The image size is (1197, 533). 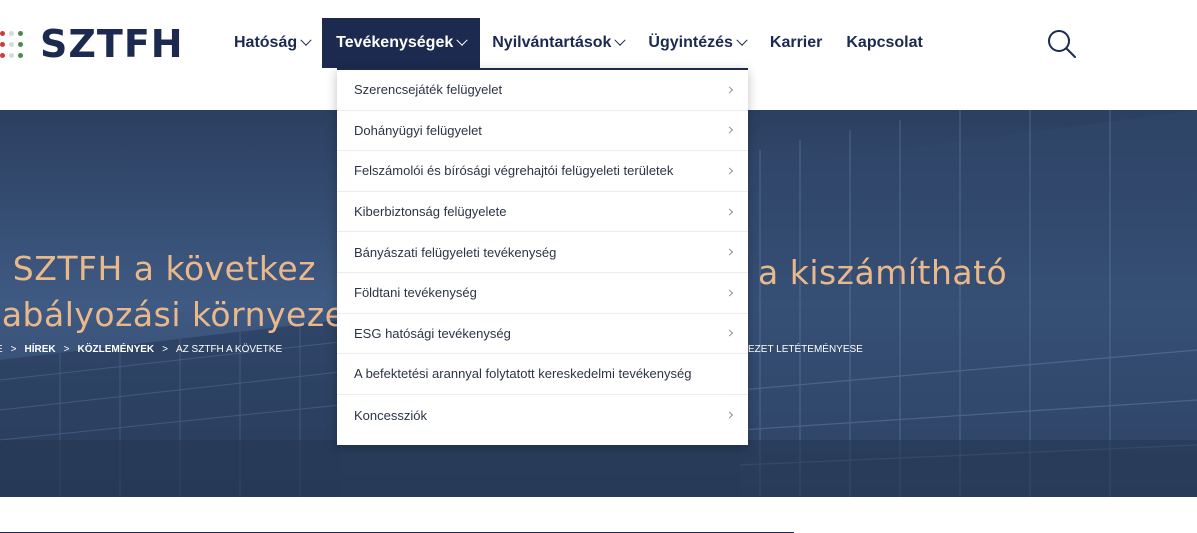 What do you see at coordinates (40, 349) in the screenshot?
I see `breadcrumb-hirek: HÍREK` at bounding box center [40, 349].